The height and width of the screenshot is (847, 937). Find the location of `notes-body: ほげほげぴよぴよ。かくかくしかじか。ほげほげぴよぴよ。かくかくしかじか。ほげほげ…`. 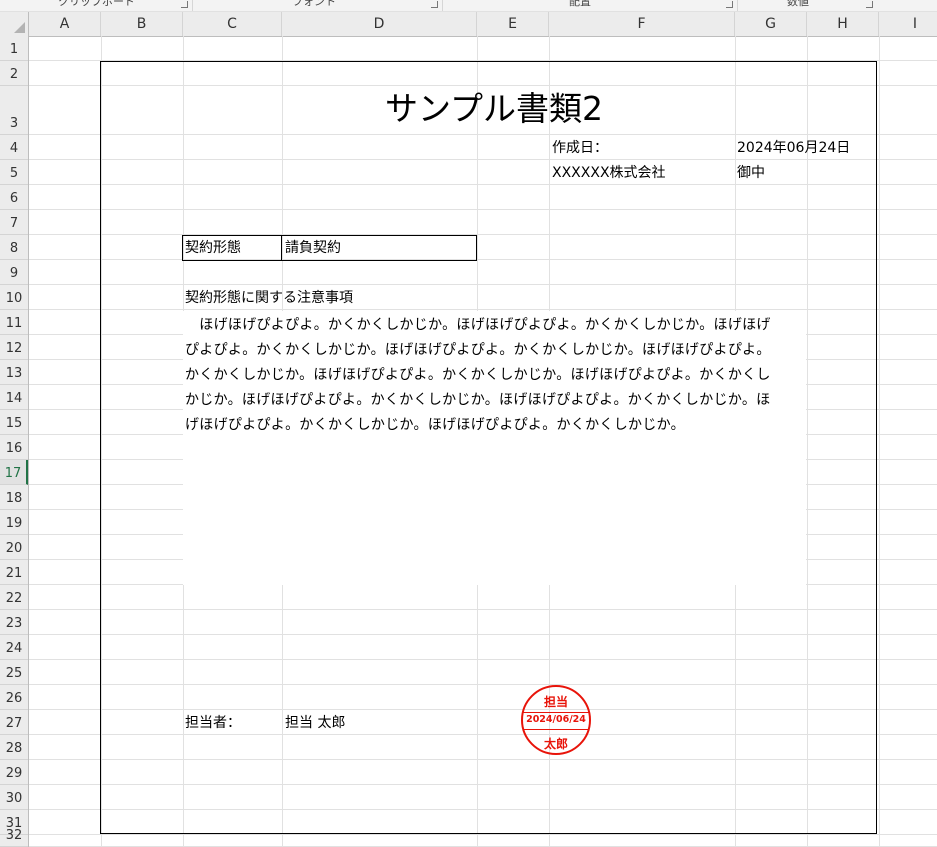

notes-body: ほげほげぴよぴよ。かくかくしかじか。ほげほげぴよぴよ。かくかくしかじか。ほげほげ… is located at coordinates (495, 375).